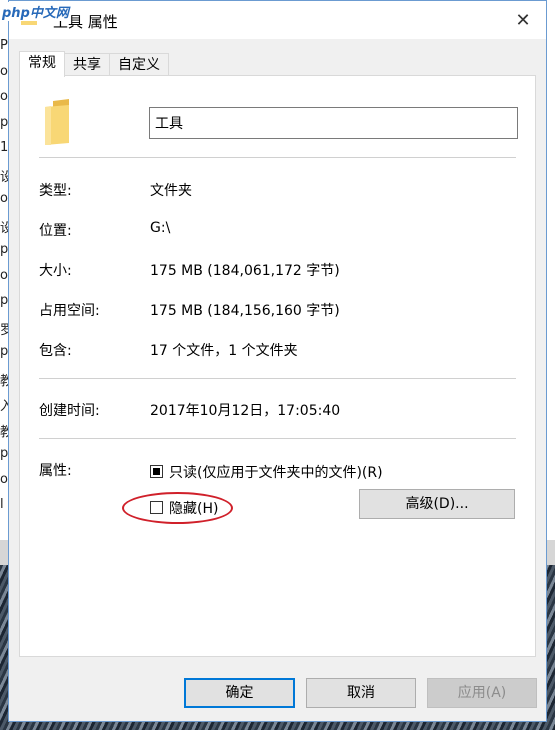 The image size is (555, 730). What do you see at coordinates (55, 191) in the screenshot?
I see `type-label: 类型:` at bounding box center [55, 191].